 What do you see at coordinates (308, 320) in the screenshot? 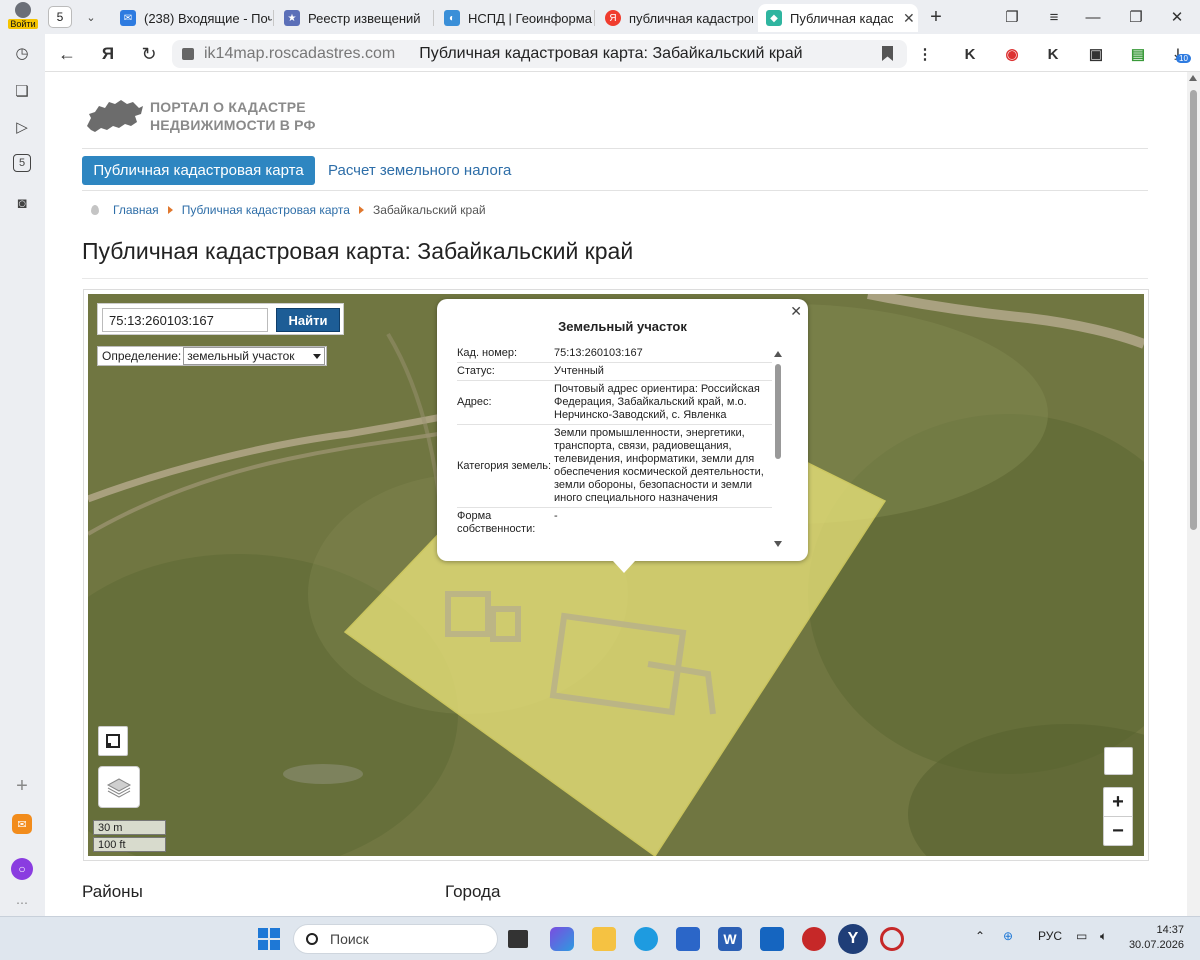
I see `find-button: Найти` at bounding box center [308, 320].